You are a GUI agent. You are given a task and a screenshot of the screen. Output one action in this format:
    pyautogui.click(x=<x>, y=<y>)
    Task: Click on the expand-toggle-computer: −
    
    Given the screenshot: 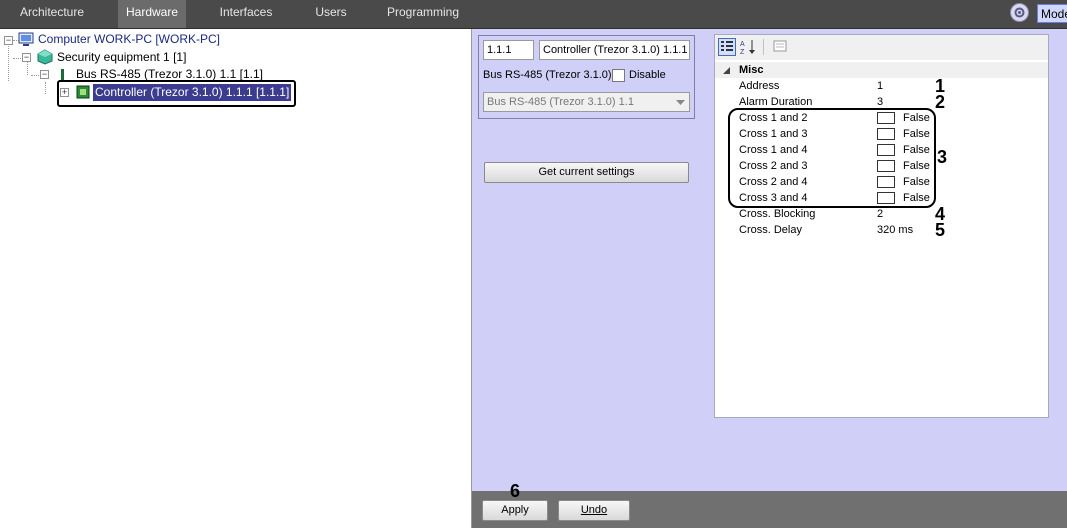 What is the action you would take?
    pyautogui.click(x=8, y=40)
    